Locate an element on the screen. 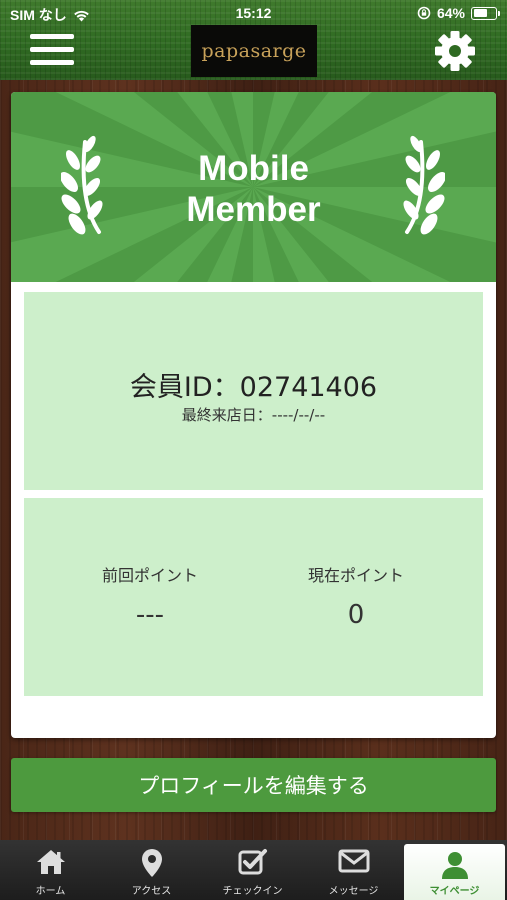  banner-title: Mobile Member is located at coordinates (253, 189).